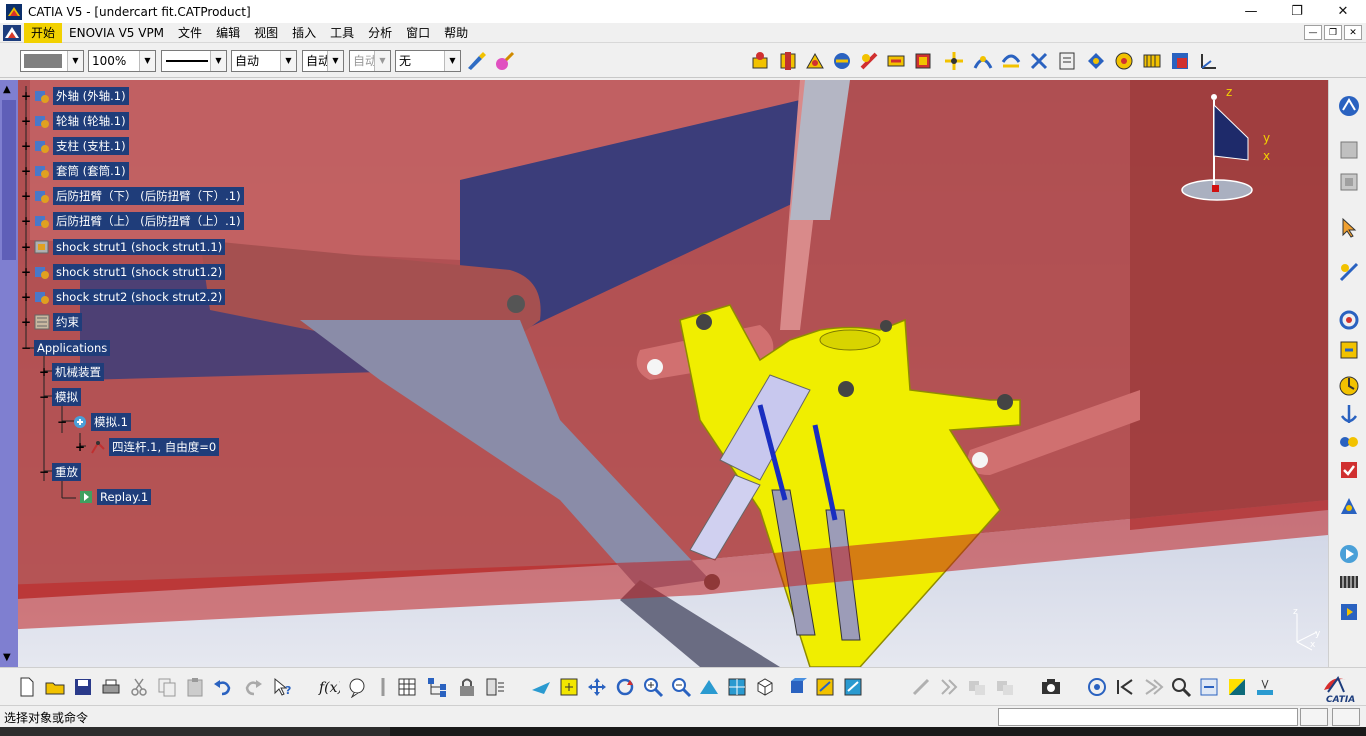  What do you see at coordinates (9, 658) in the screenshot?
I see `scroll-down-arrow-icon: ▼` at bounding box center [9, 658].